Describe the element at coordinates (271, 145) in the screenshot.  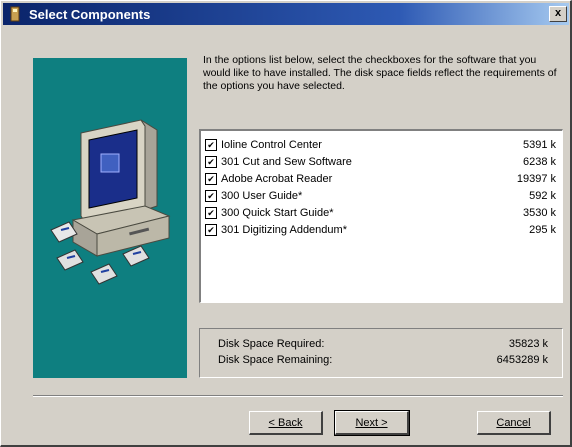
I see `component-label: Ioline Control Center` at that location.